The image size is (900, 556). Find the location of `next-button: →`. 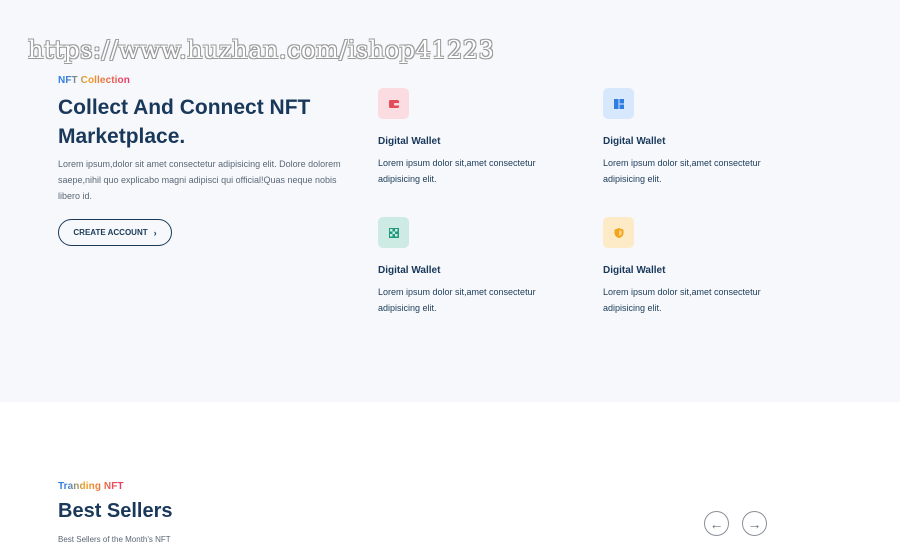

next-button: → is located at coordinates (754, 523).